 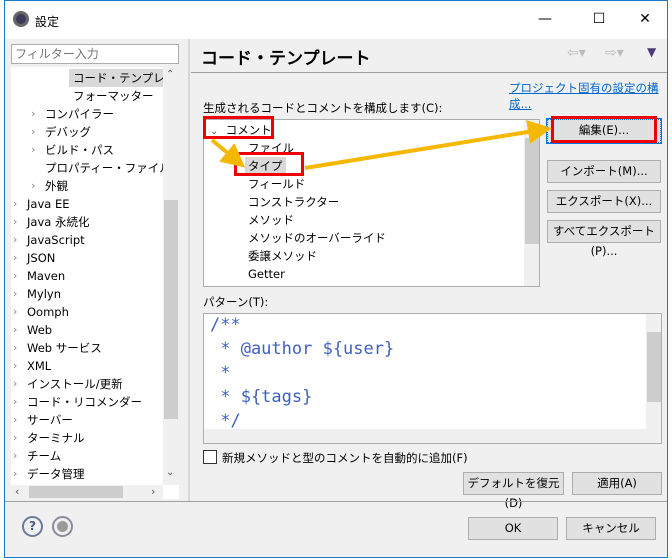 I want to click on arrow-type-to-edit, so click(x=428, y=145).